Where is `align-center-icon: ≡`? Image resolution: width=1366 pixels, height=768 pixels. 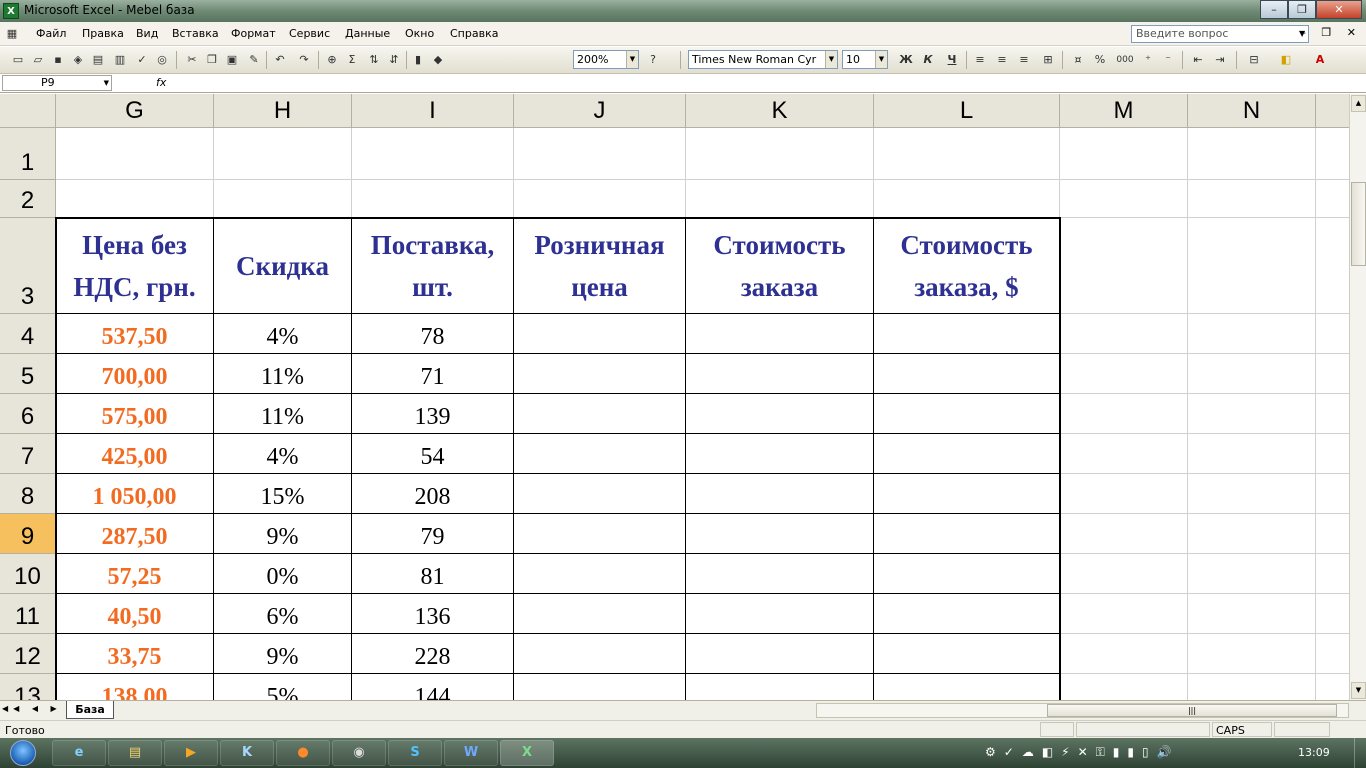
align-center-icon: ≡ is located at coordinates (1002, 60).